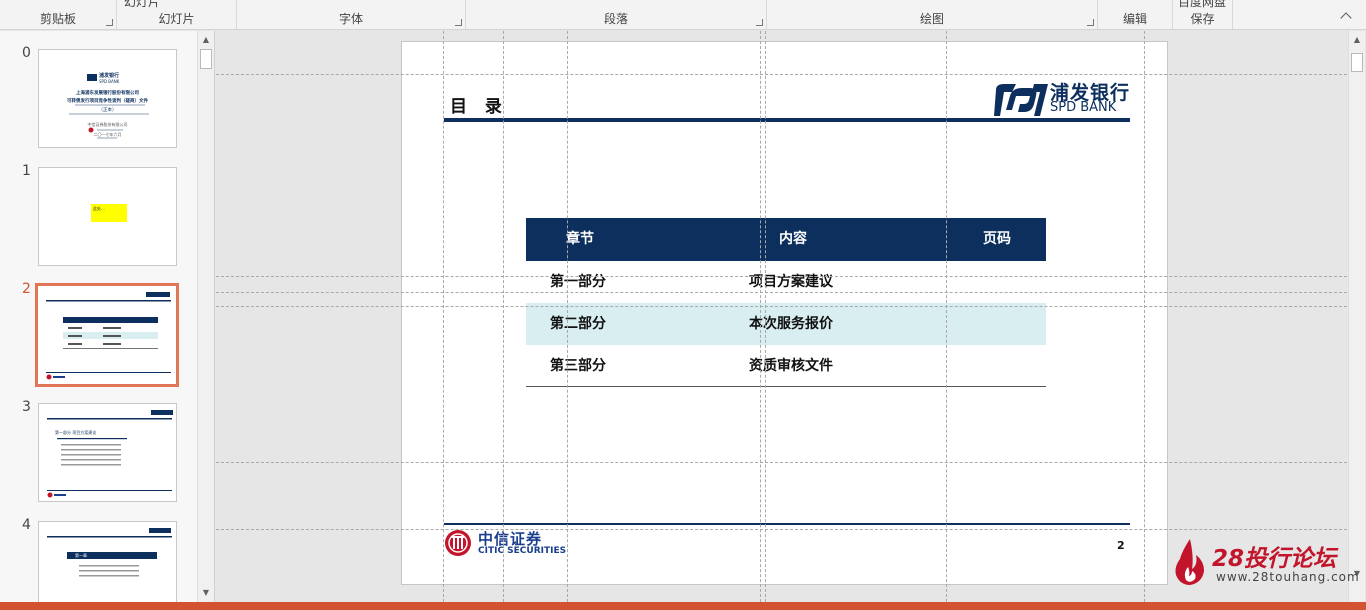 Image resolution: width=1366 pixels, height=610 pixels. What do you see at coordinates (1288, 577) in the screenshot?
I see `watermark-url: www.28touhang.com` at bounding box center [1288, 577].